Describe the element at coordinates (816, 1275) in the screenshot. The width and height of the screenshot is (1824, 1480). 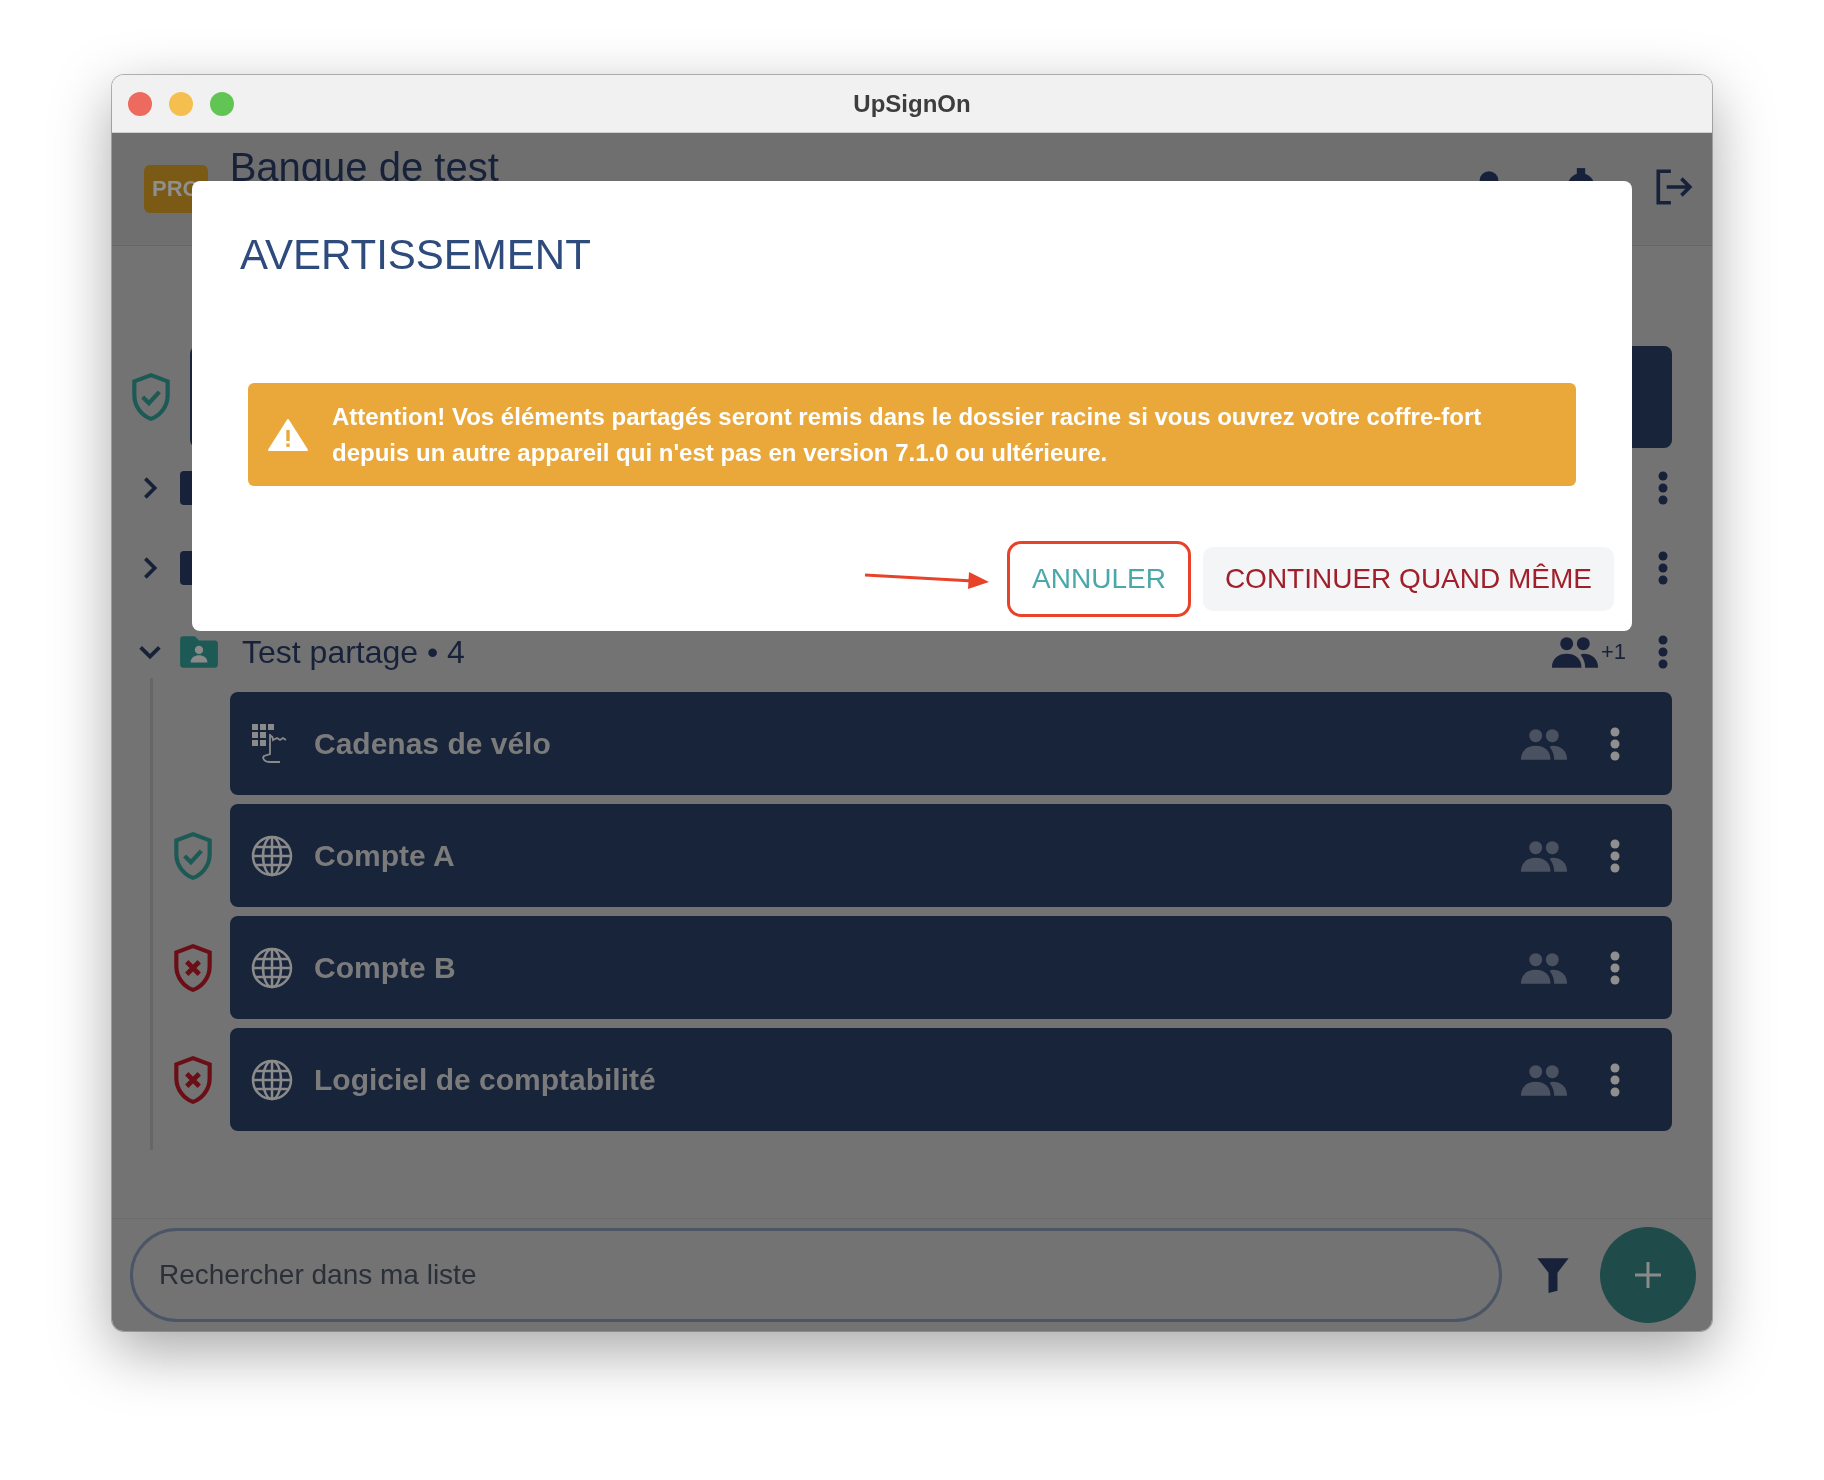
I see `search-field: Rechercher dans ma liste` at that location.